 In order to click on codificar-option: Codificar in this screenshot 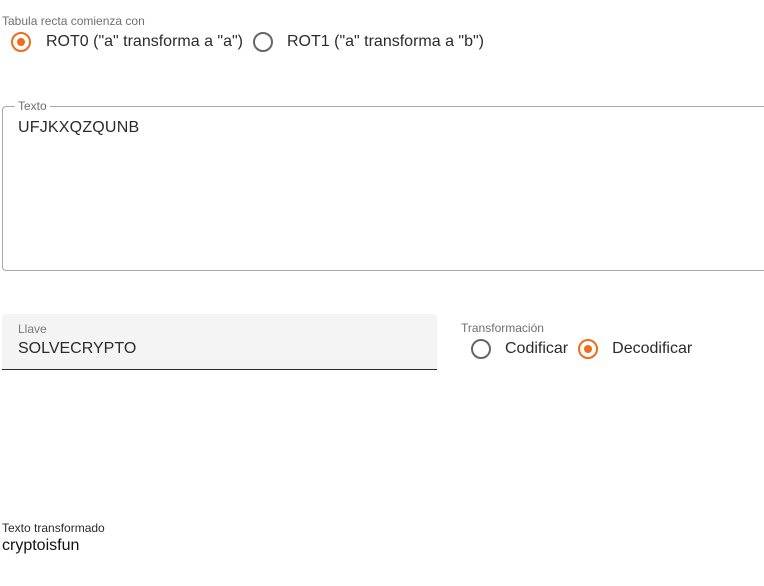, I will do `click(519, 349)`.